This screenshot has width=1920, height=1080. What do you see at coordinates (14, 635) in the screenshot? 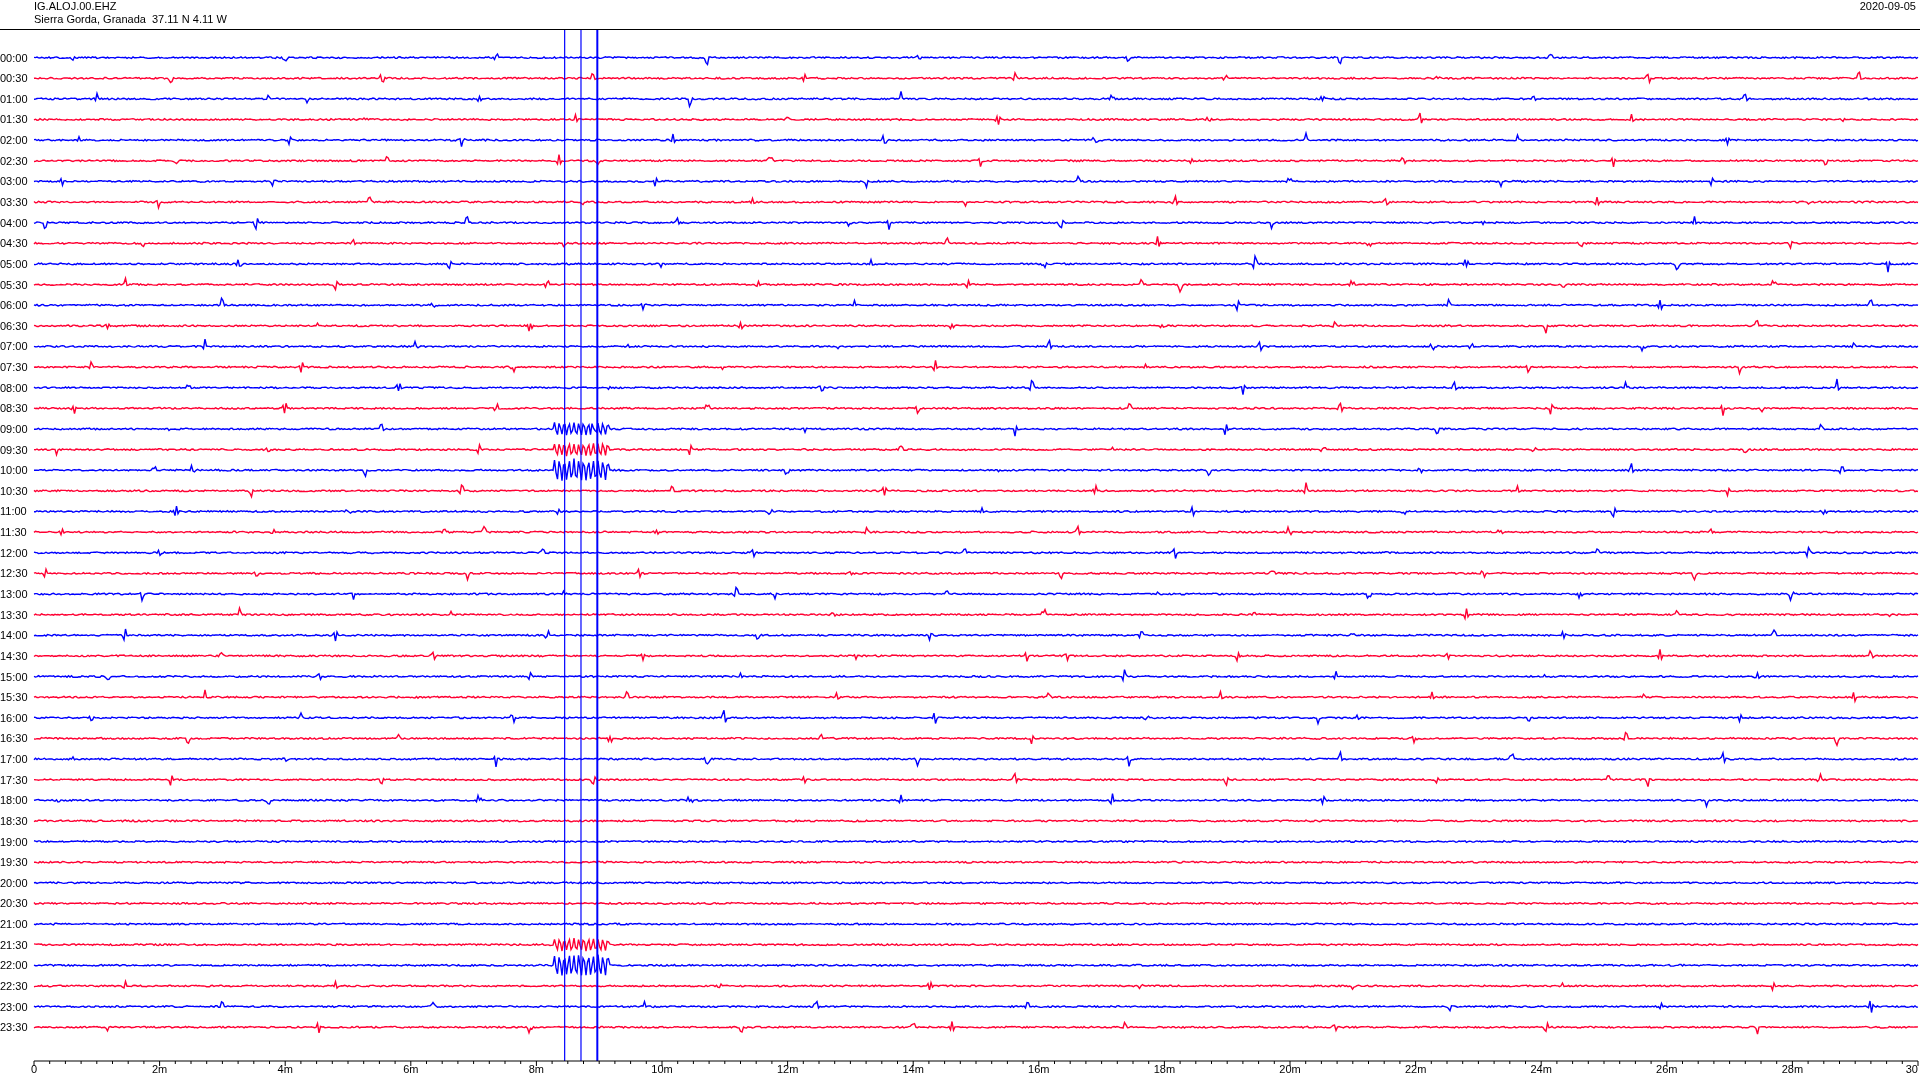
I see `time-label: 14:00` at bounding box center [14, 635].